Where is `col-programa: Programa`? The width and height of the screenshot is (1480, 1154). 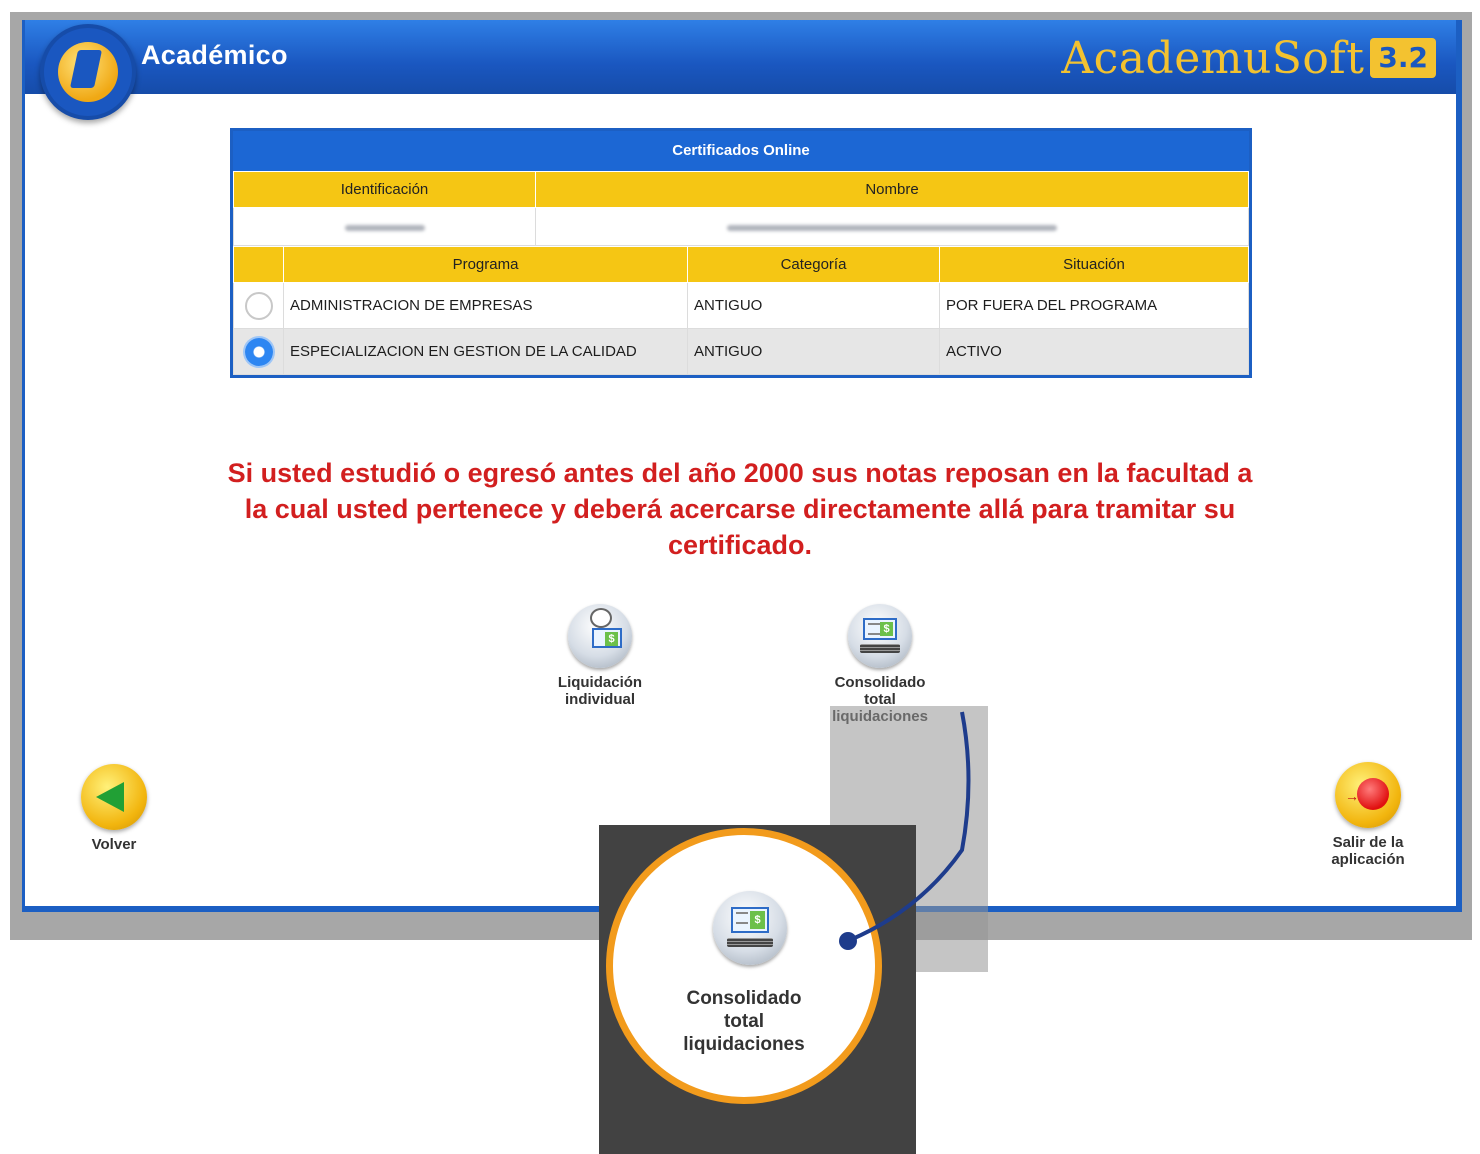 col-programa: Programa is located at coordinates (485, 264).